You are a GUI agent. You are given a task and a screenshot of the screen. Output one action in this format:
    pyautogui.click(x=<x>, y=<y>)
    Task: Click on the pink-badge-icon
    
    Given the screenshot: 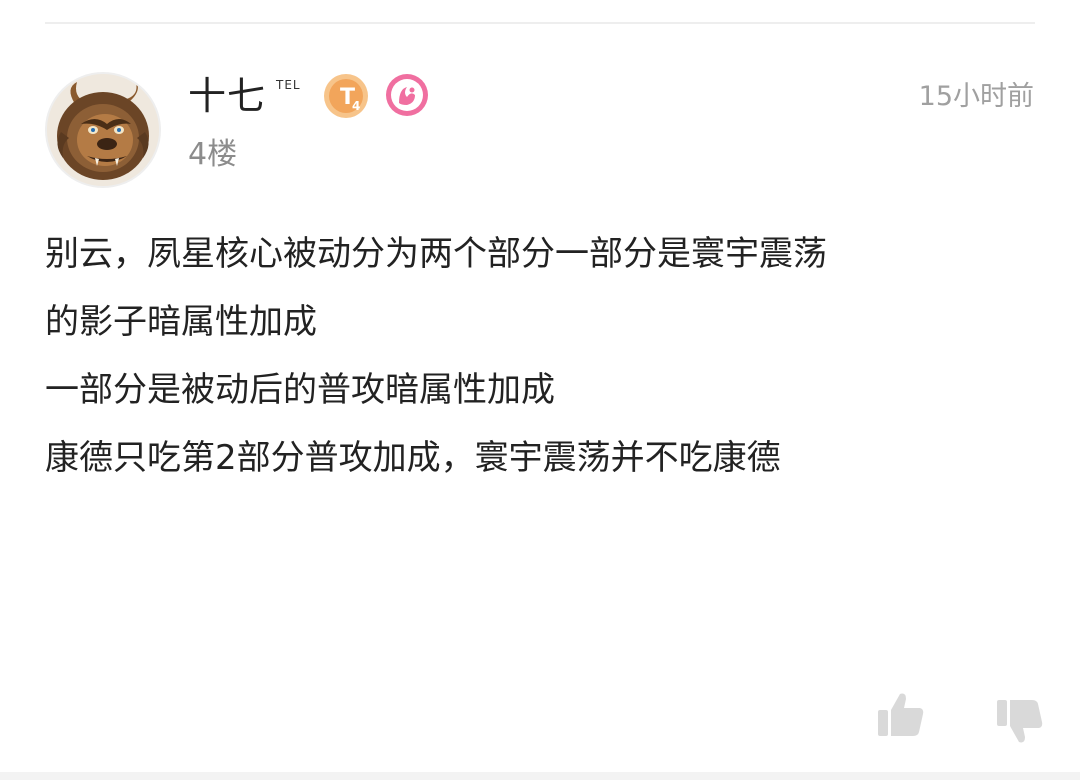 What is the action you would take?
    pyautogui.click(x=407, y=95)
    